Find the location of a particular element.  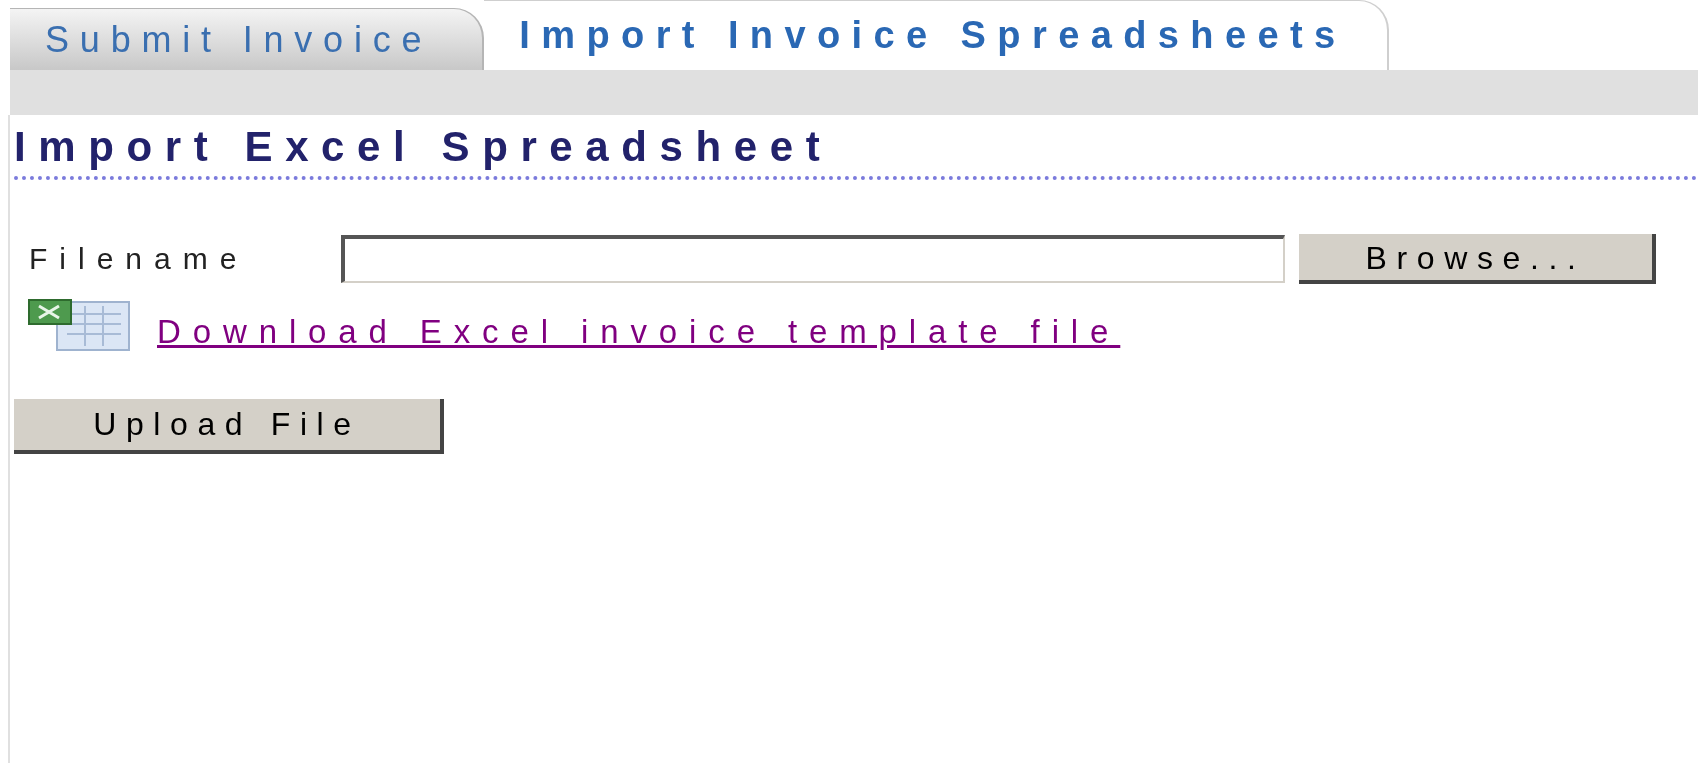

tab: Submit Invoice is located at coordinates (247, 39).